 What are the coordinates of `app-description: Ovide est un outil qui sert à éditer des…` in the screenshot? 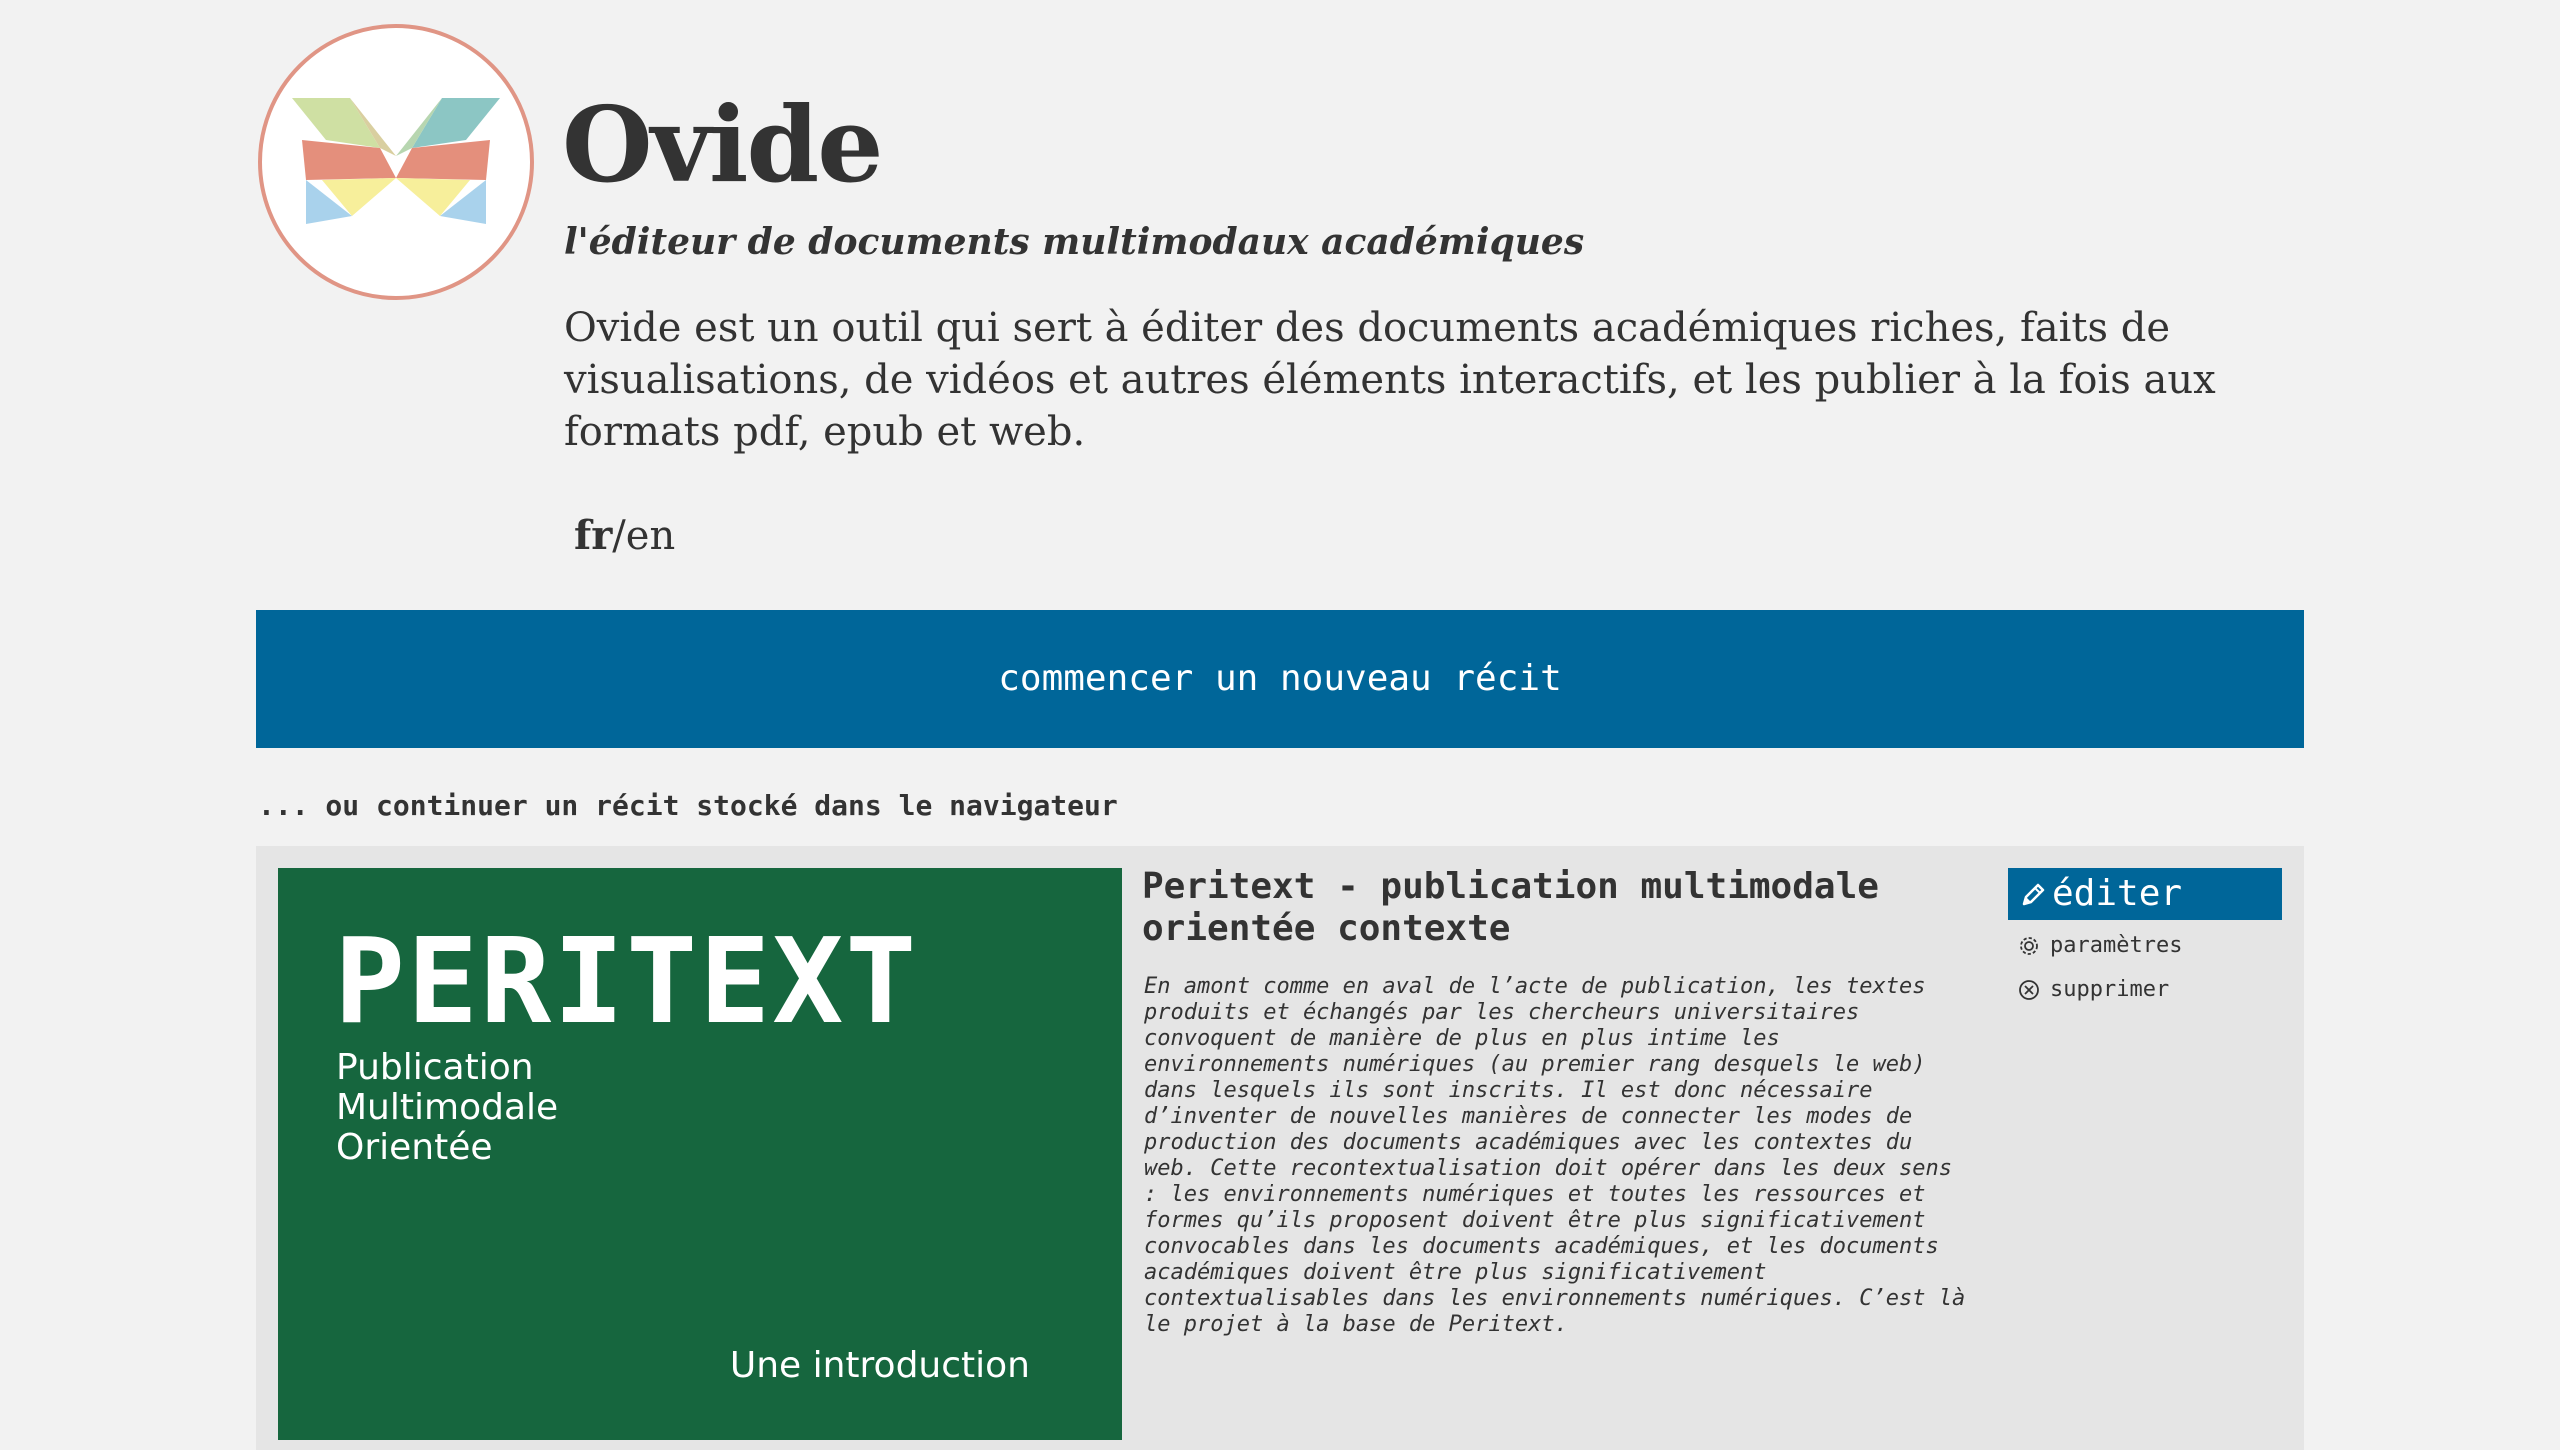 It's located at (1390, 380).